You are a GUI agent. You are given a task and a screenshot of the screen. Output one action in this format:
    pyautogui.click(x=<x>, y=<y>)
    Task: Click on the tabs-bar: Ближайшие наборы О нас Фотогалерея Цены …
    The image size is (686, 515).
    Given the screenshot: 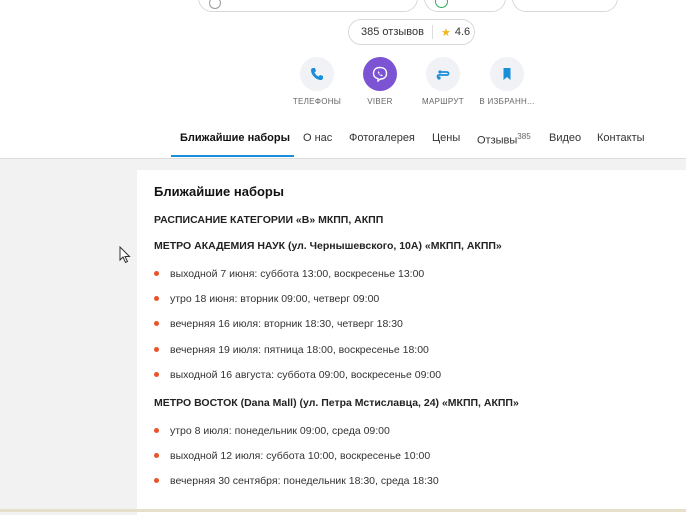 What is the action you would take?
    pyautogui.click(x=343, y=142)
    